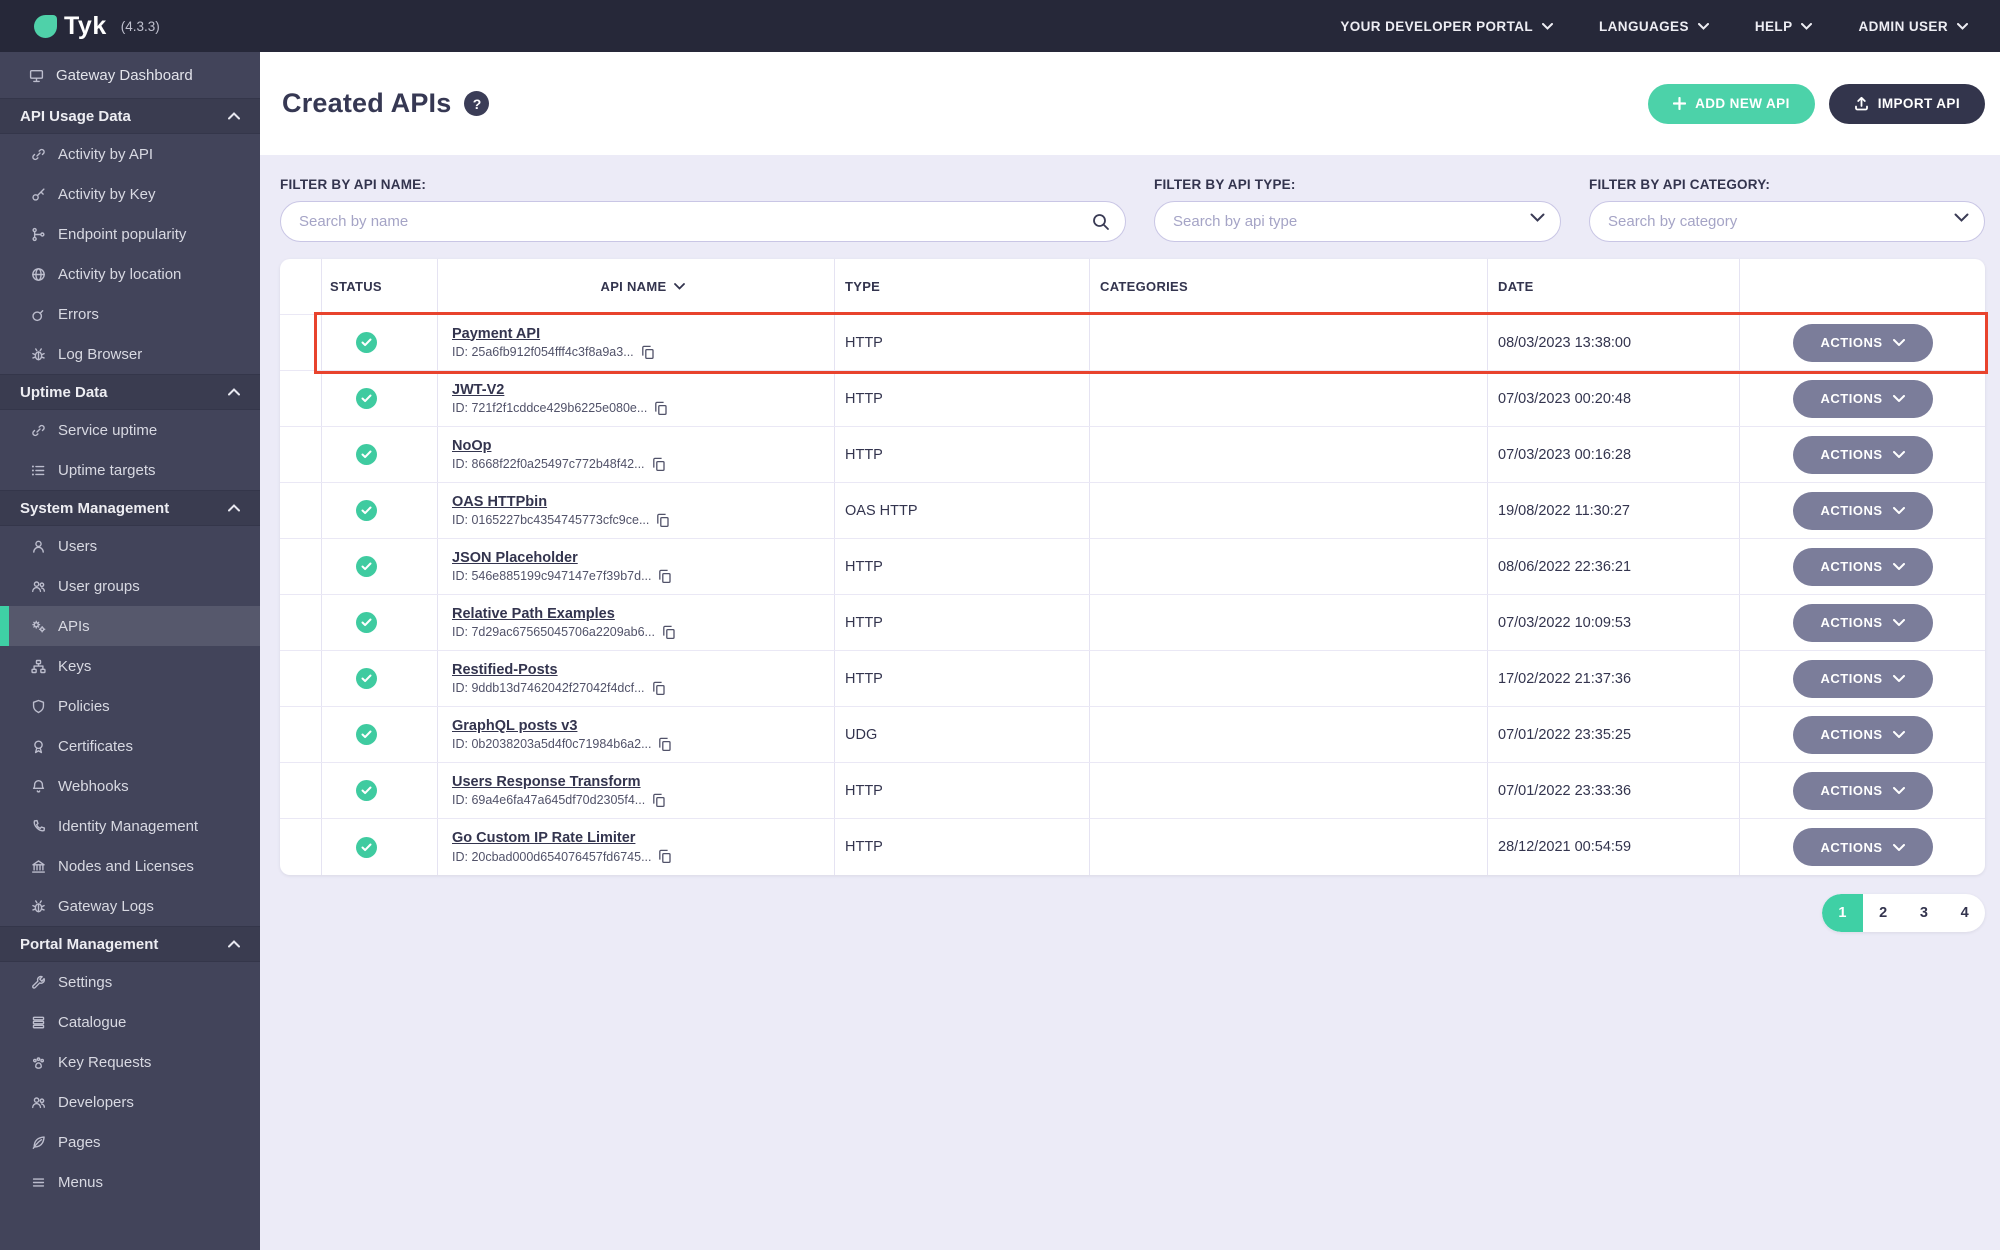 Image resolution: width=2000 pixels, height=1250 pixels. Describe the element at coordinates (130, 470) in the screenshot. I see `sidebar-item-uptime-targets: Uptime targets` at that location.